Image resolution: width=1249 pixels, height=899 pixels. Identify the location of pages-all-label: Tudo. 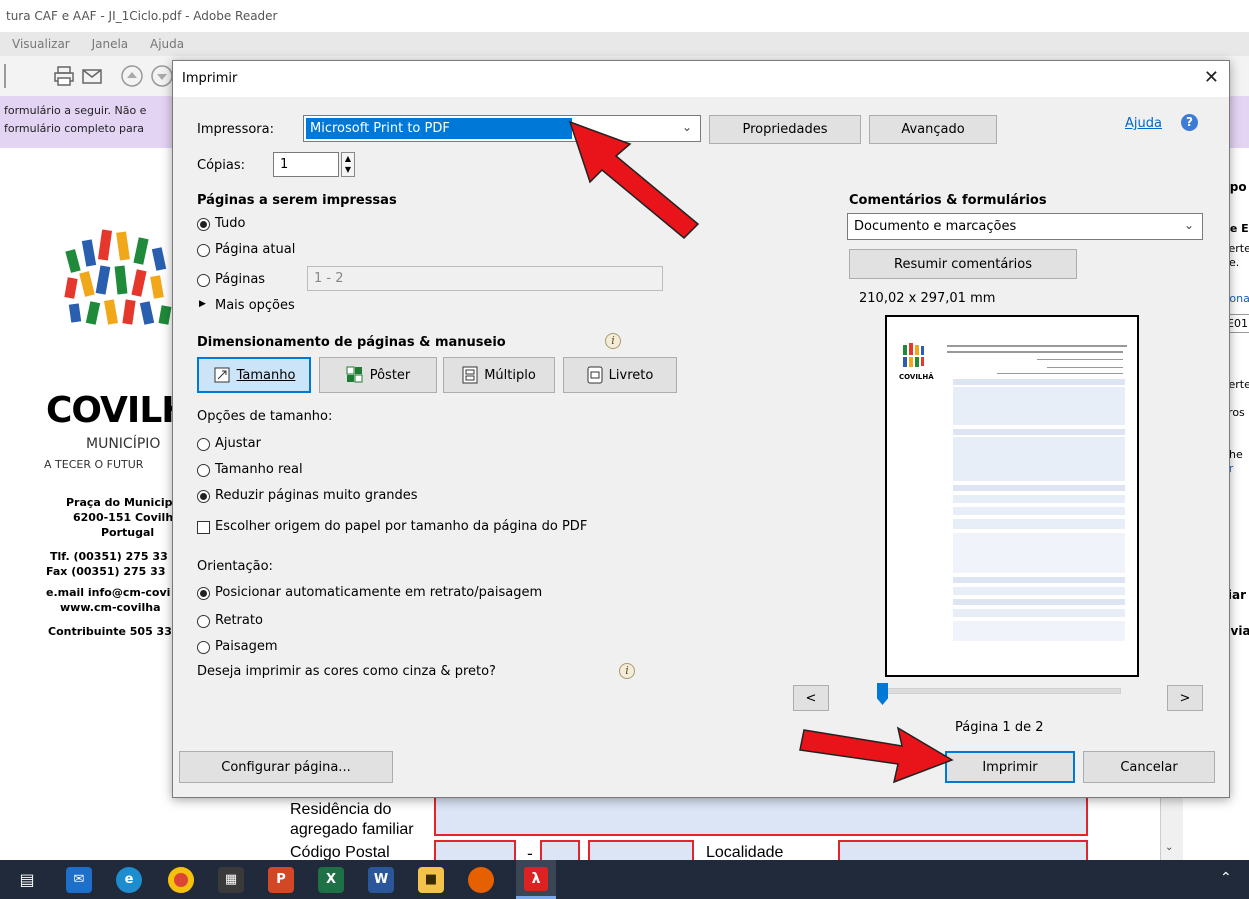
(230, 223).